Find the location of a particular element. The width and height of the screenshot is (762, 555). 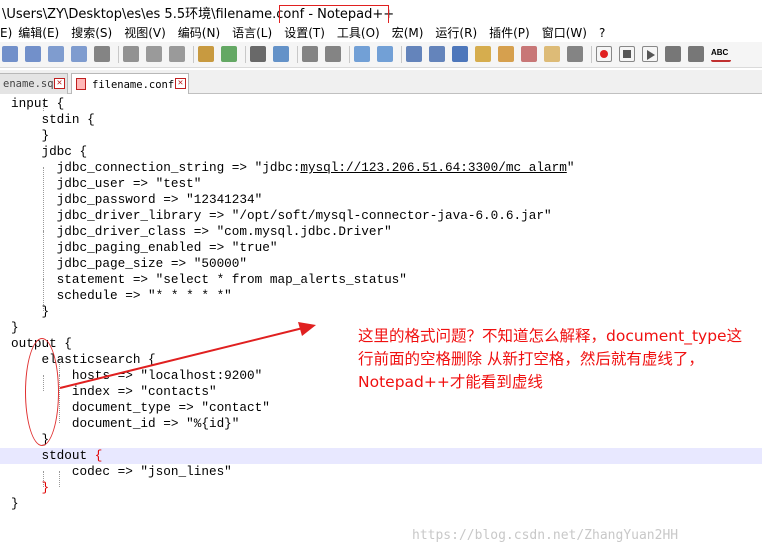

annotation-arrow is located at coordinates (187, 355).